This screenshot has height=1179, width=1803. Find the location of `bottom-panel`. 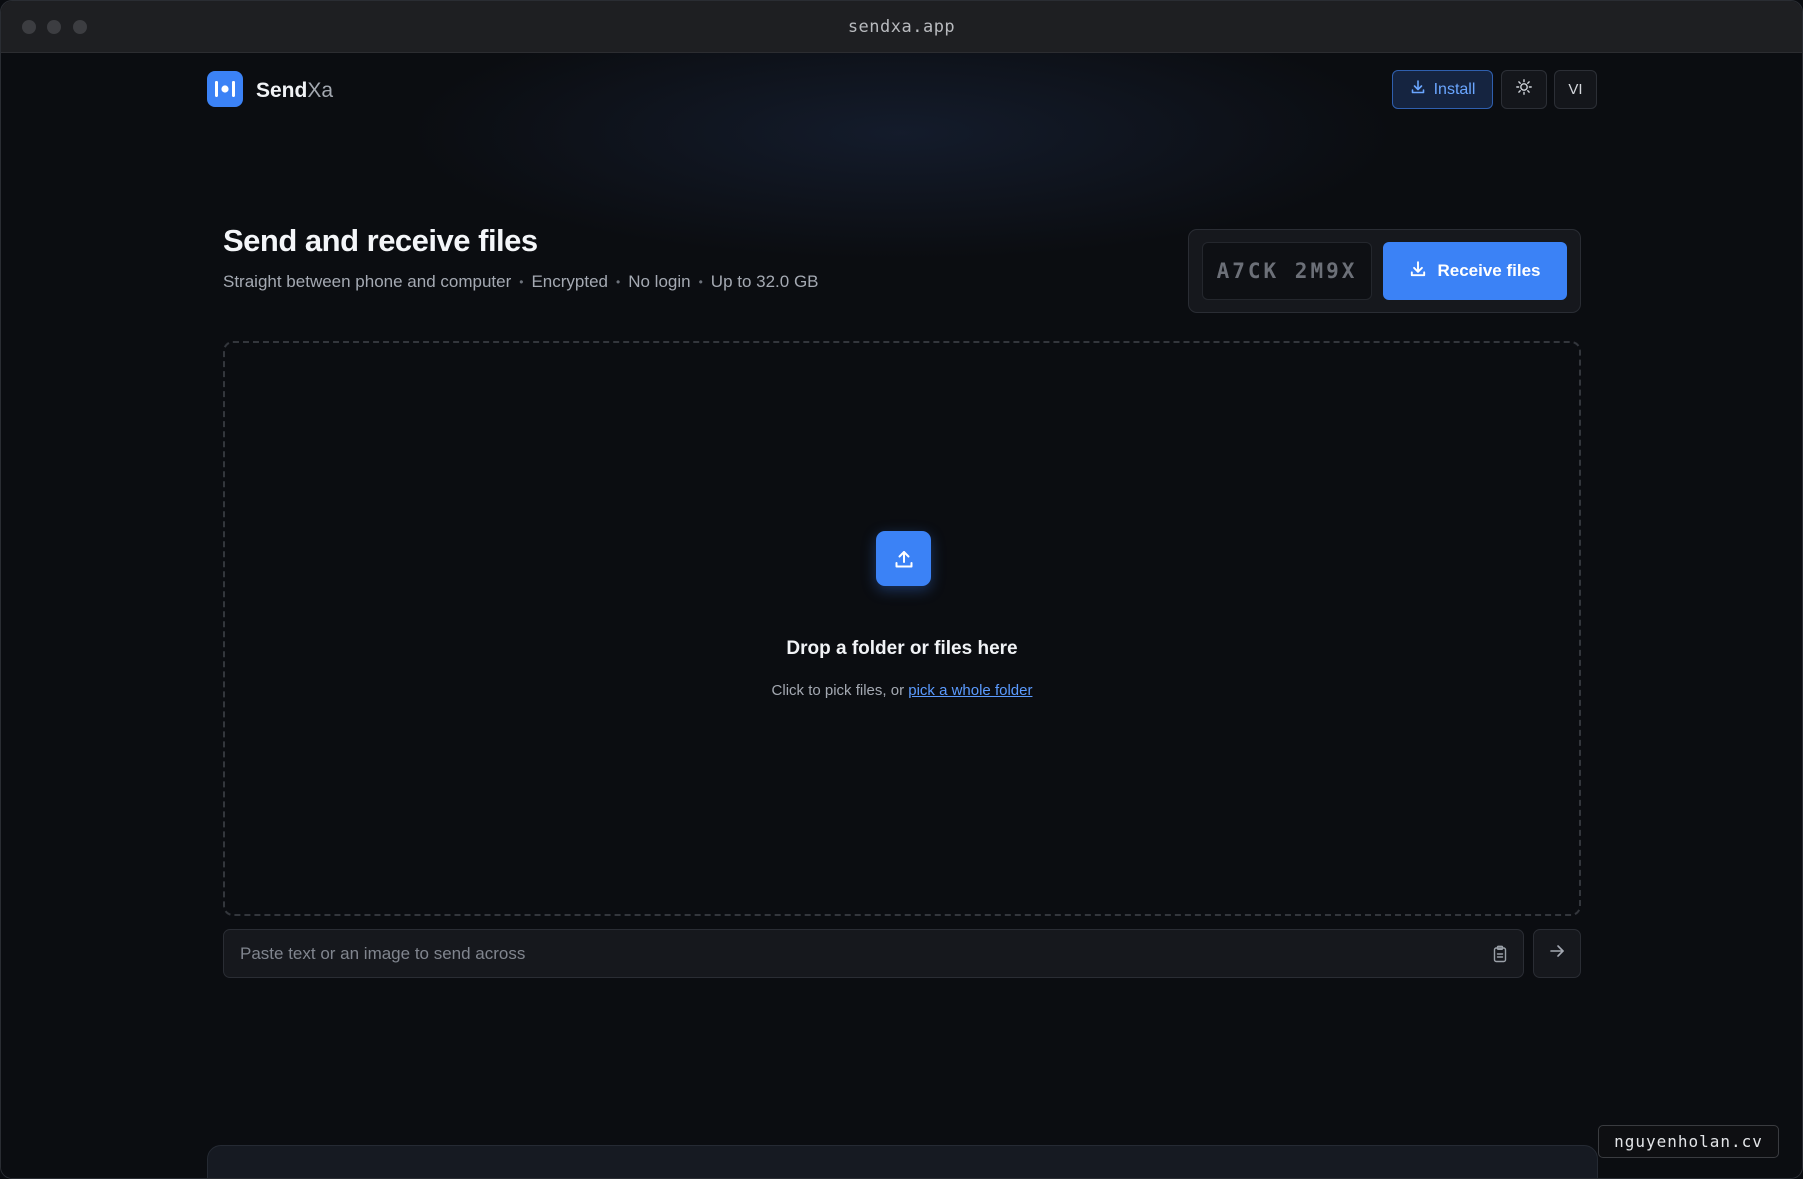

bottom-panel is located at coordinates (902, 1161).